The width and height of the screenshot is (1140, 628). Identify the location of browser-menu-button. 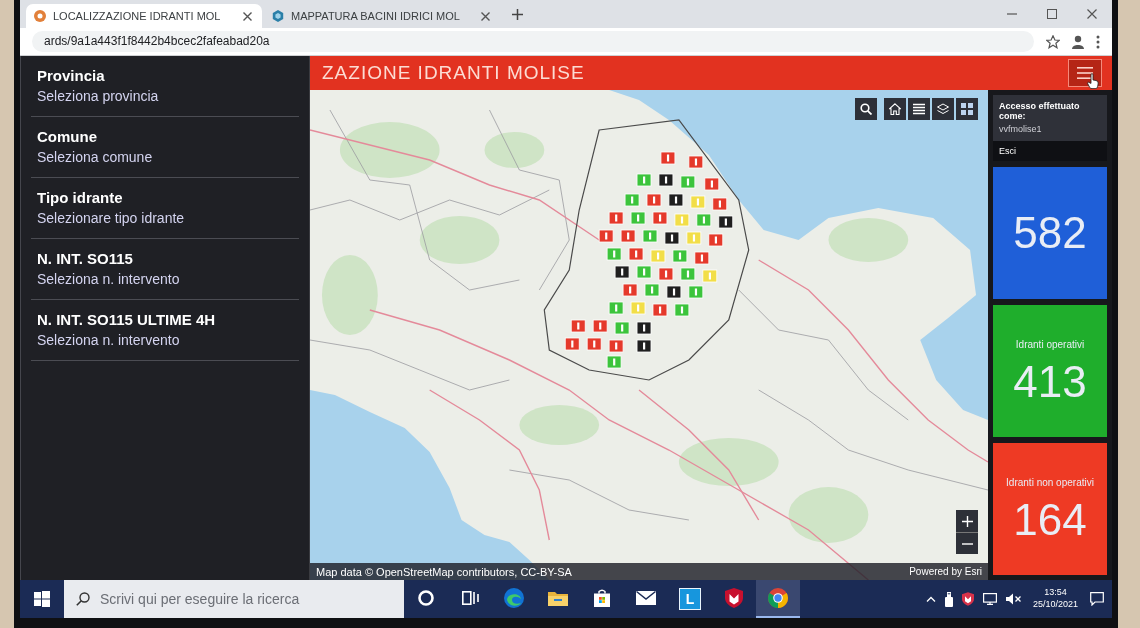
(1098, 41).